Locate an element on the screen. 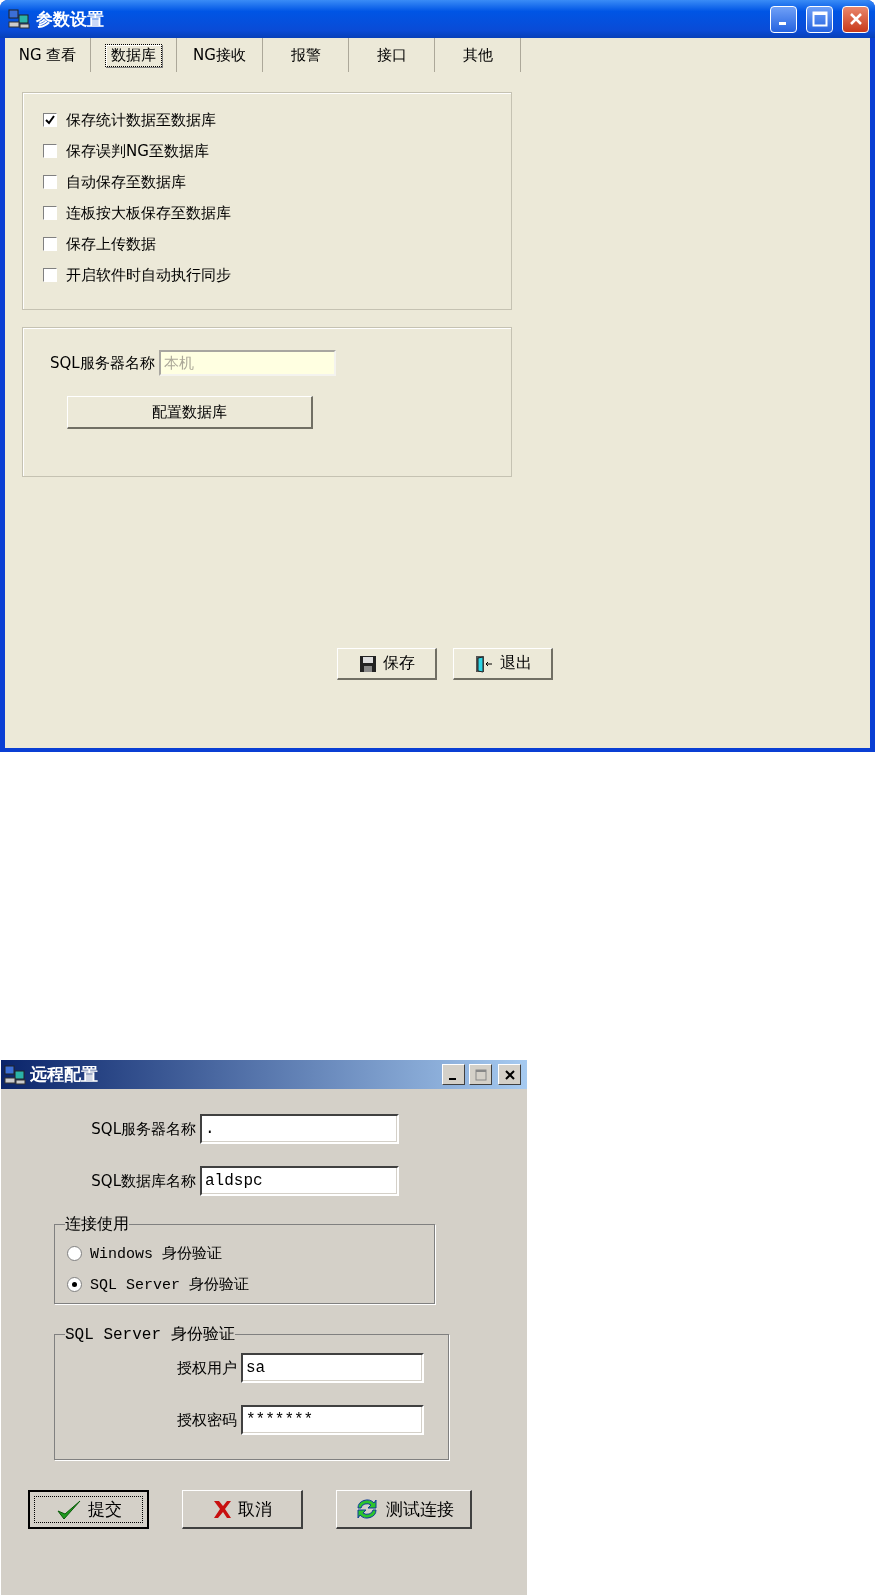  test-connection-button: 测试连接 is located at coordinates (404, 1509).